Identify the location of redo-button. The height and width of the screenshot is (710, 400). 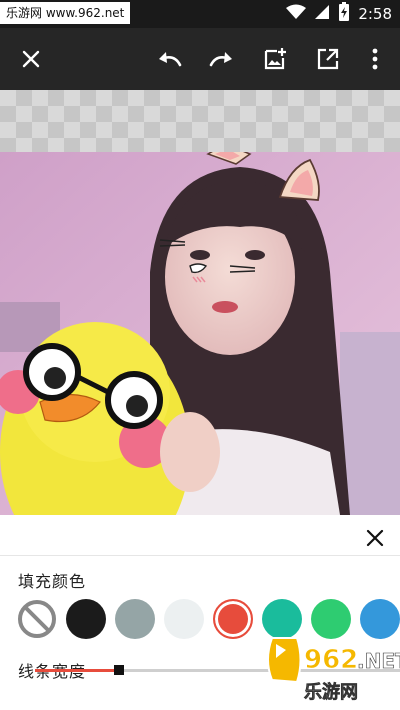
(222, 59).